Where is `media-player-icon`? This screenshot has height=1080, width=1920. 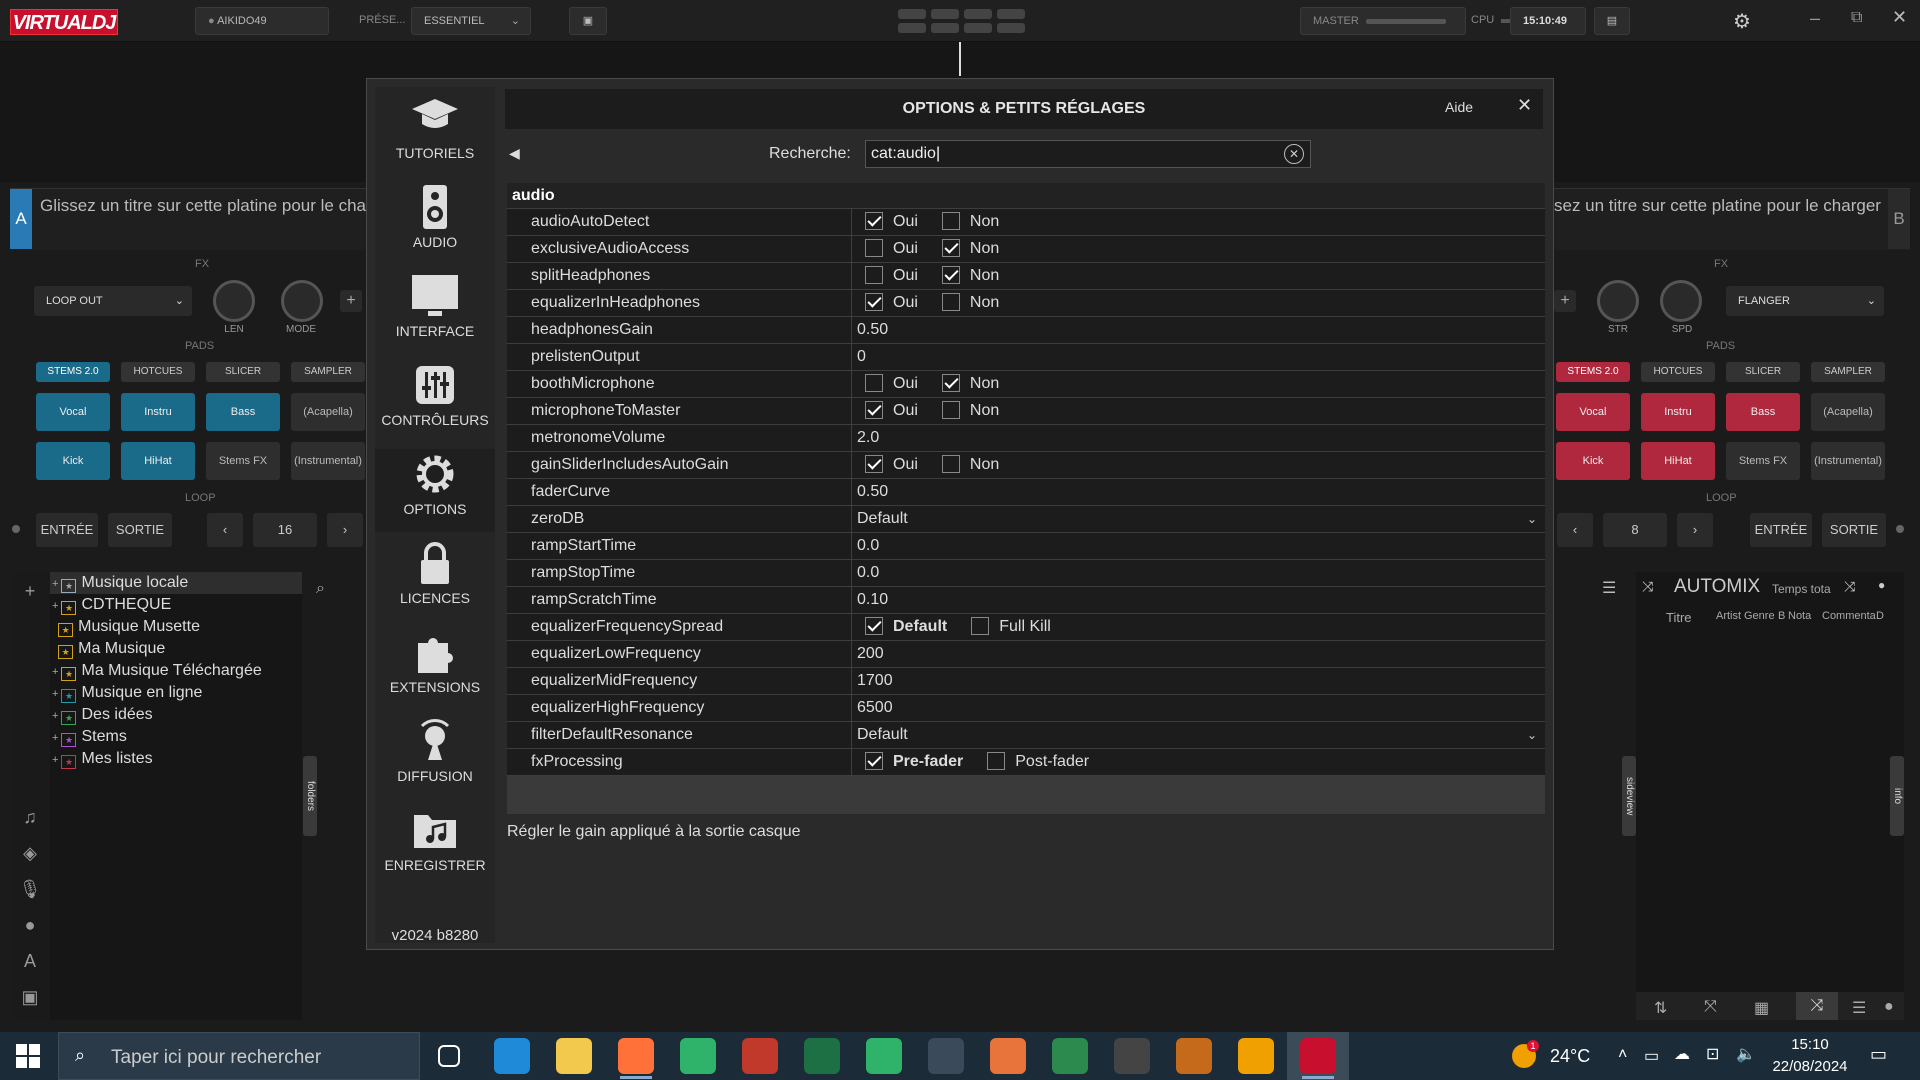
media-player-icon is located at coordinates (1132, 1056).